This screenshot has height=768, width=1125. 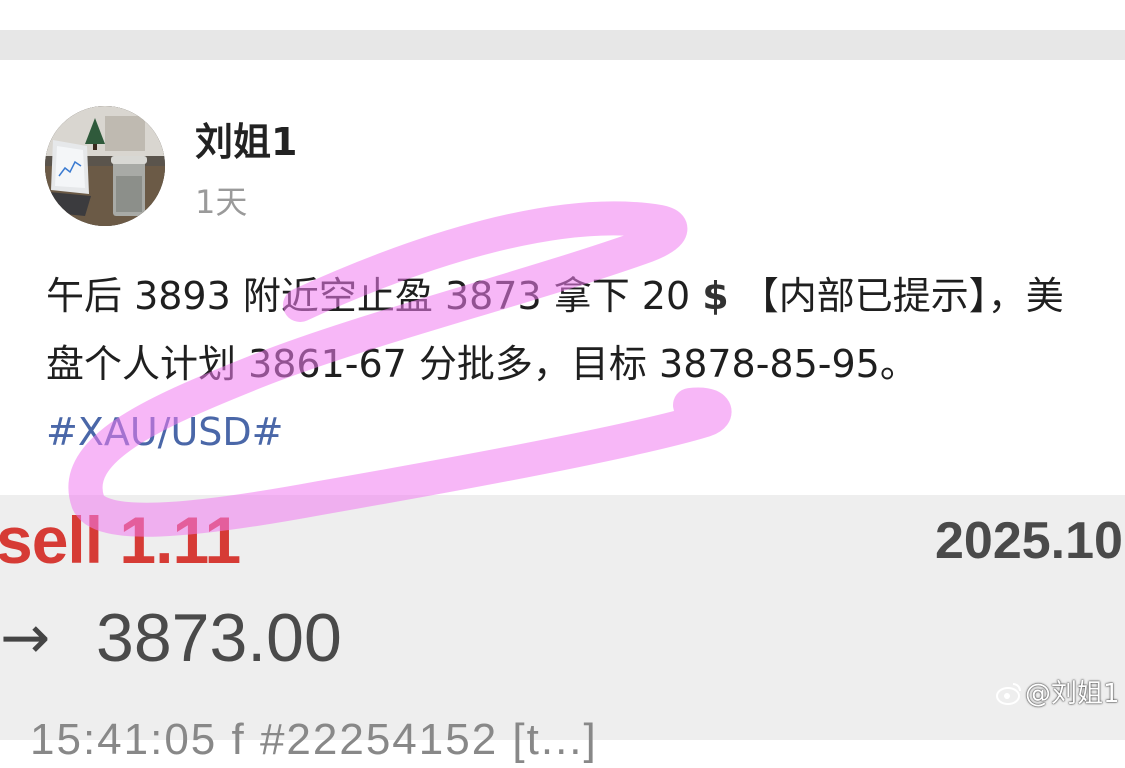 I want to click on post-time: 1天, so click(x=221, y=202).